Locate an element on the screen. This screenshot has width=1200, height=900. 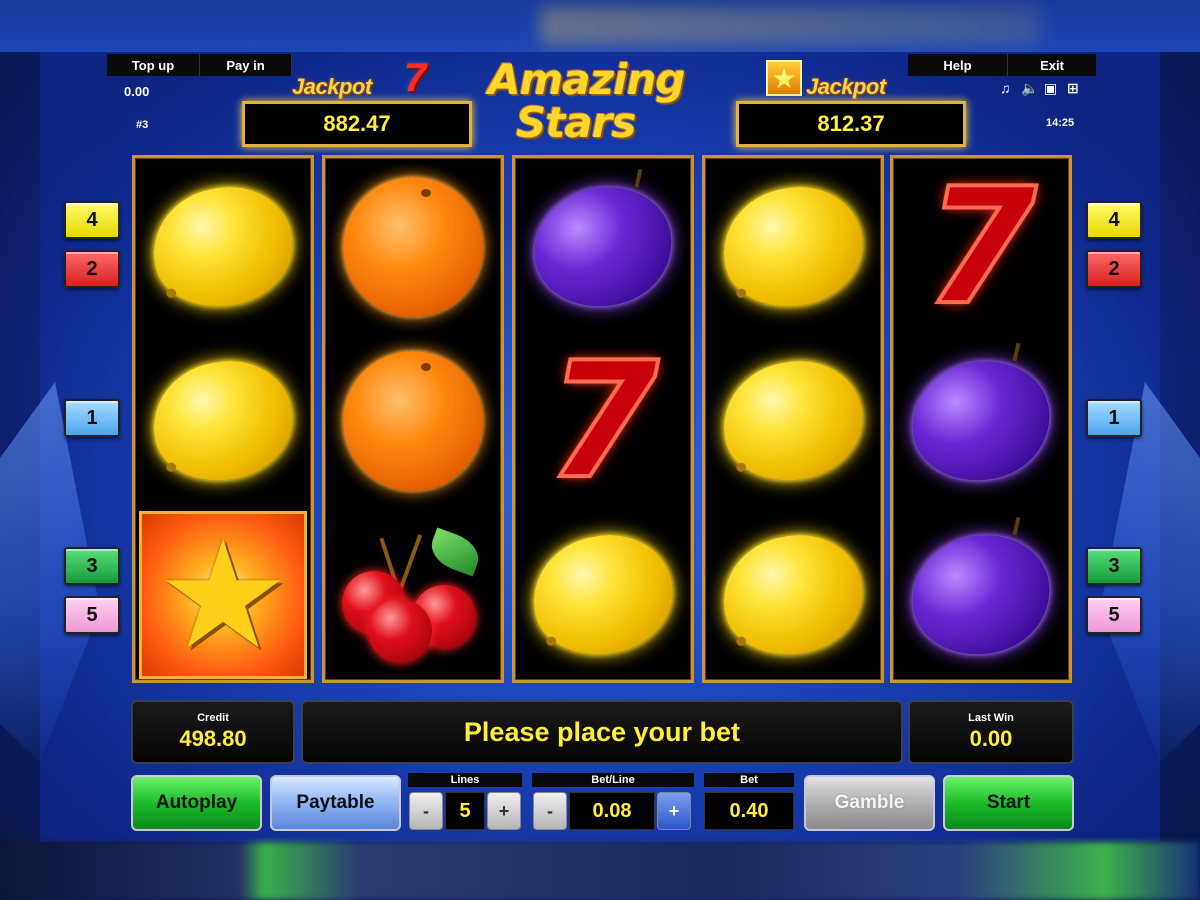
status-message: Please place your bet is located at coordinates (602, 731).